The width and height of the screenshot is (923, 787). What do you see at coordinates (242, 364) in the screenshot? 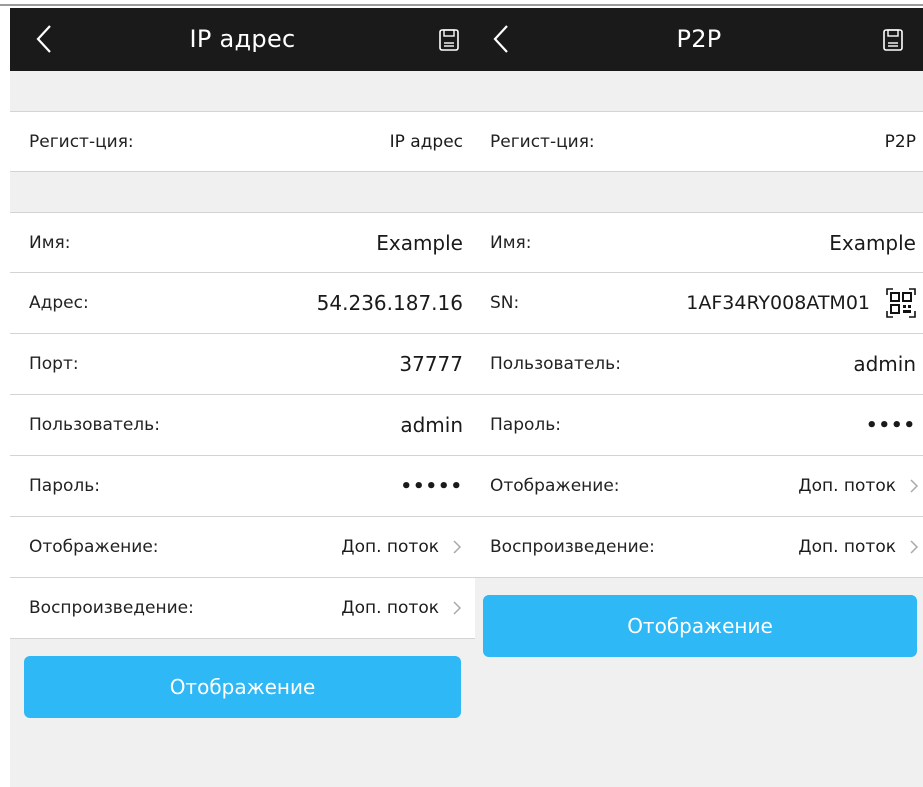
I see `port-row: Порт: 37777` at bounding box center [242, 364].